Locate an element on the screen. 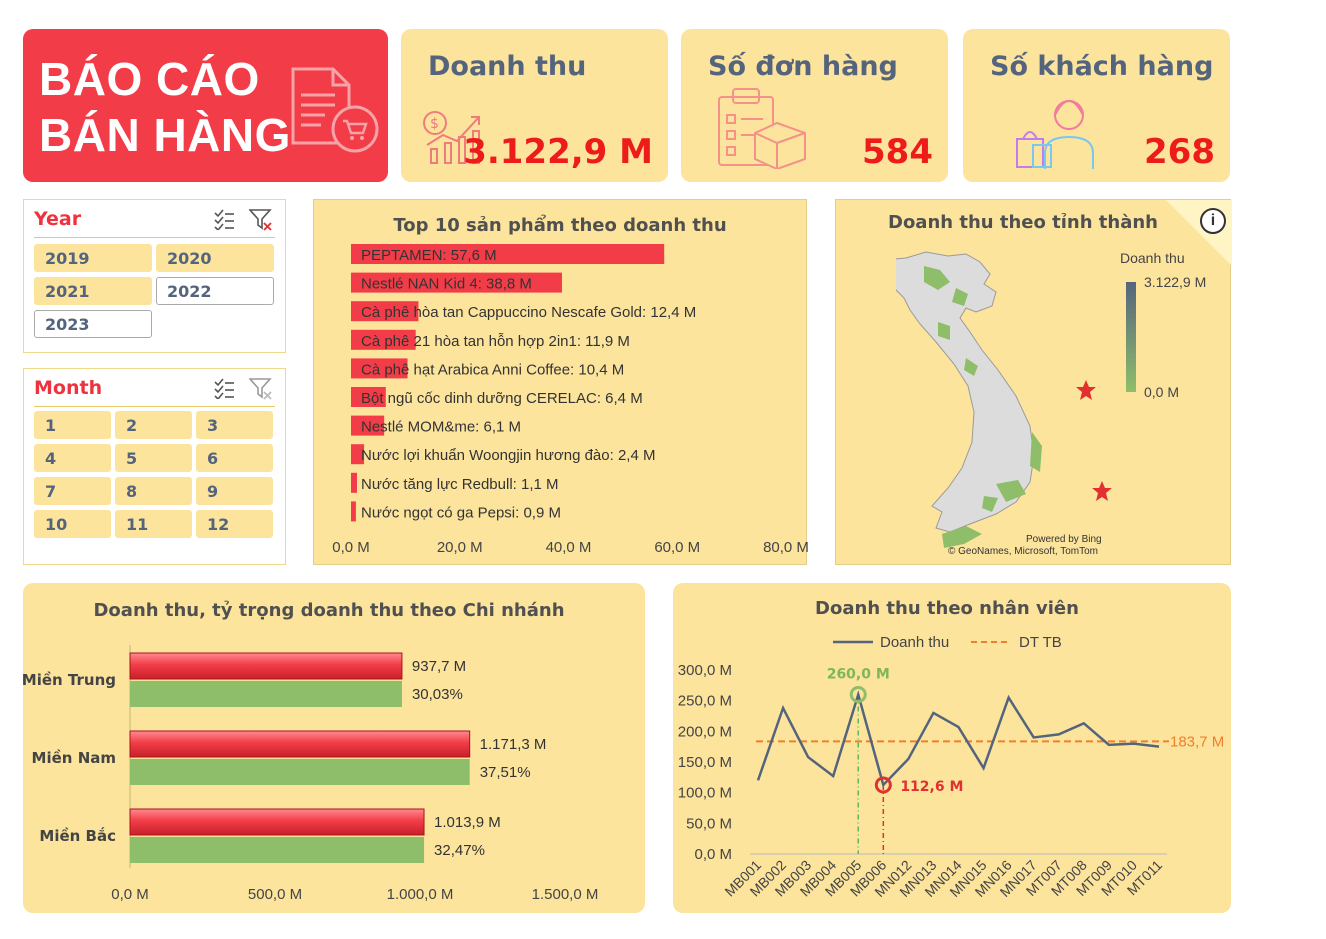  year-2022-button: 2022 is located at coordinates (215, 291).